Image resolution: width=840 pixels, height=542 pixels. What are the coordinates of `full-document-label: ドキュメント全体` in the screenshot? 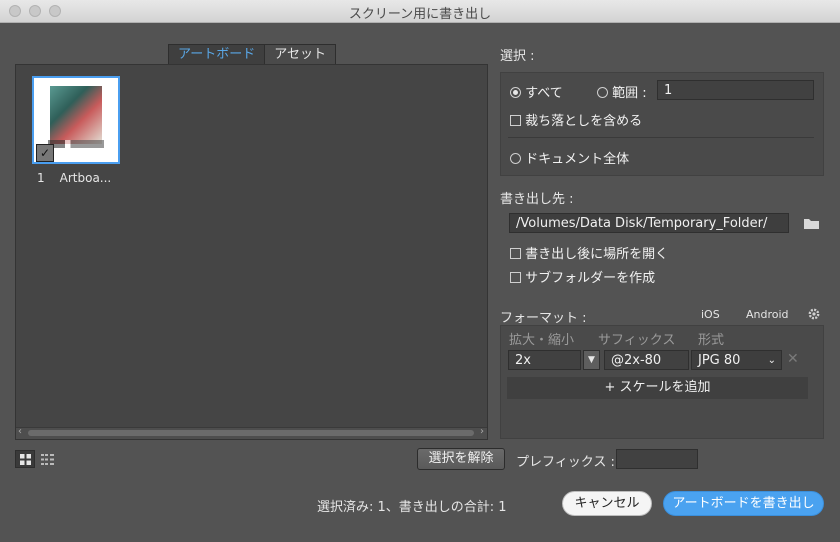 It's located at (577, 159).